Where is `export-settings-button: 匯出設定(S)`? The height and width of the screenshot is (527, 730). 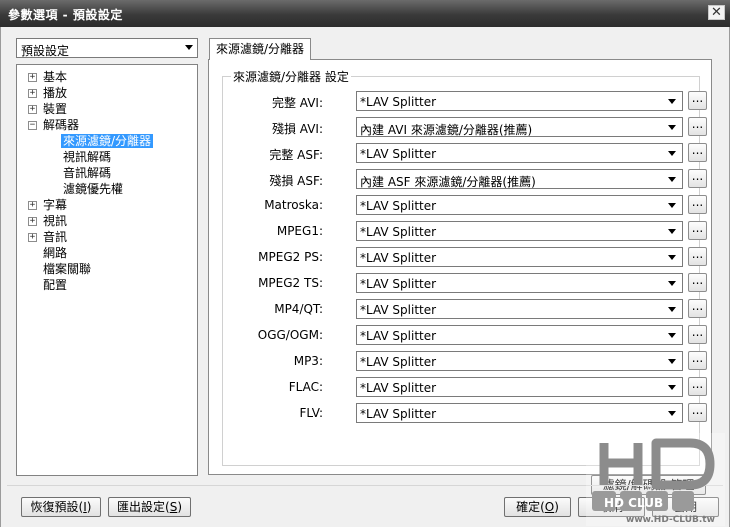
export-settings-button: 匯出設定(S) is located at coordinates (149, 507).